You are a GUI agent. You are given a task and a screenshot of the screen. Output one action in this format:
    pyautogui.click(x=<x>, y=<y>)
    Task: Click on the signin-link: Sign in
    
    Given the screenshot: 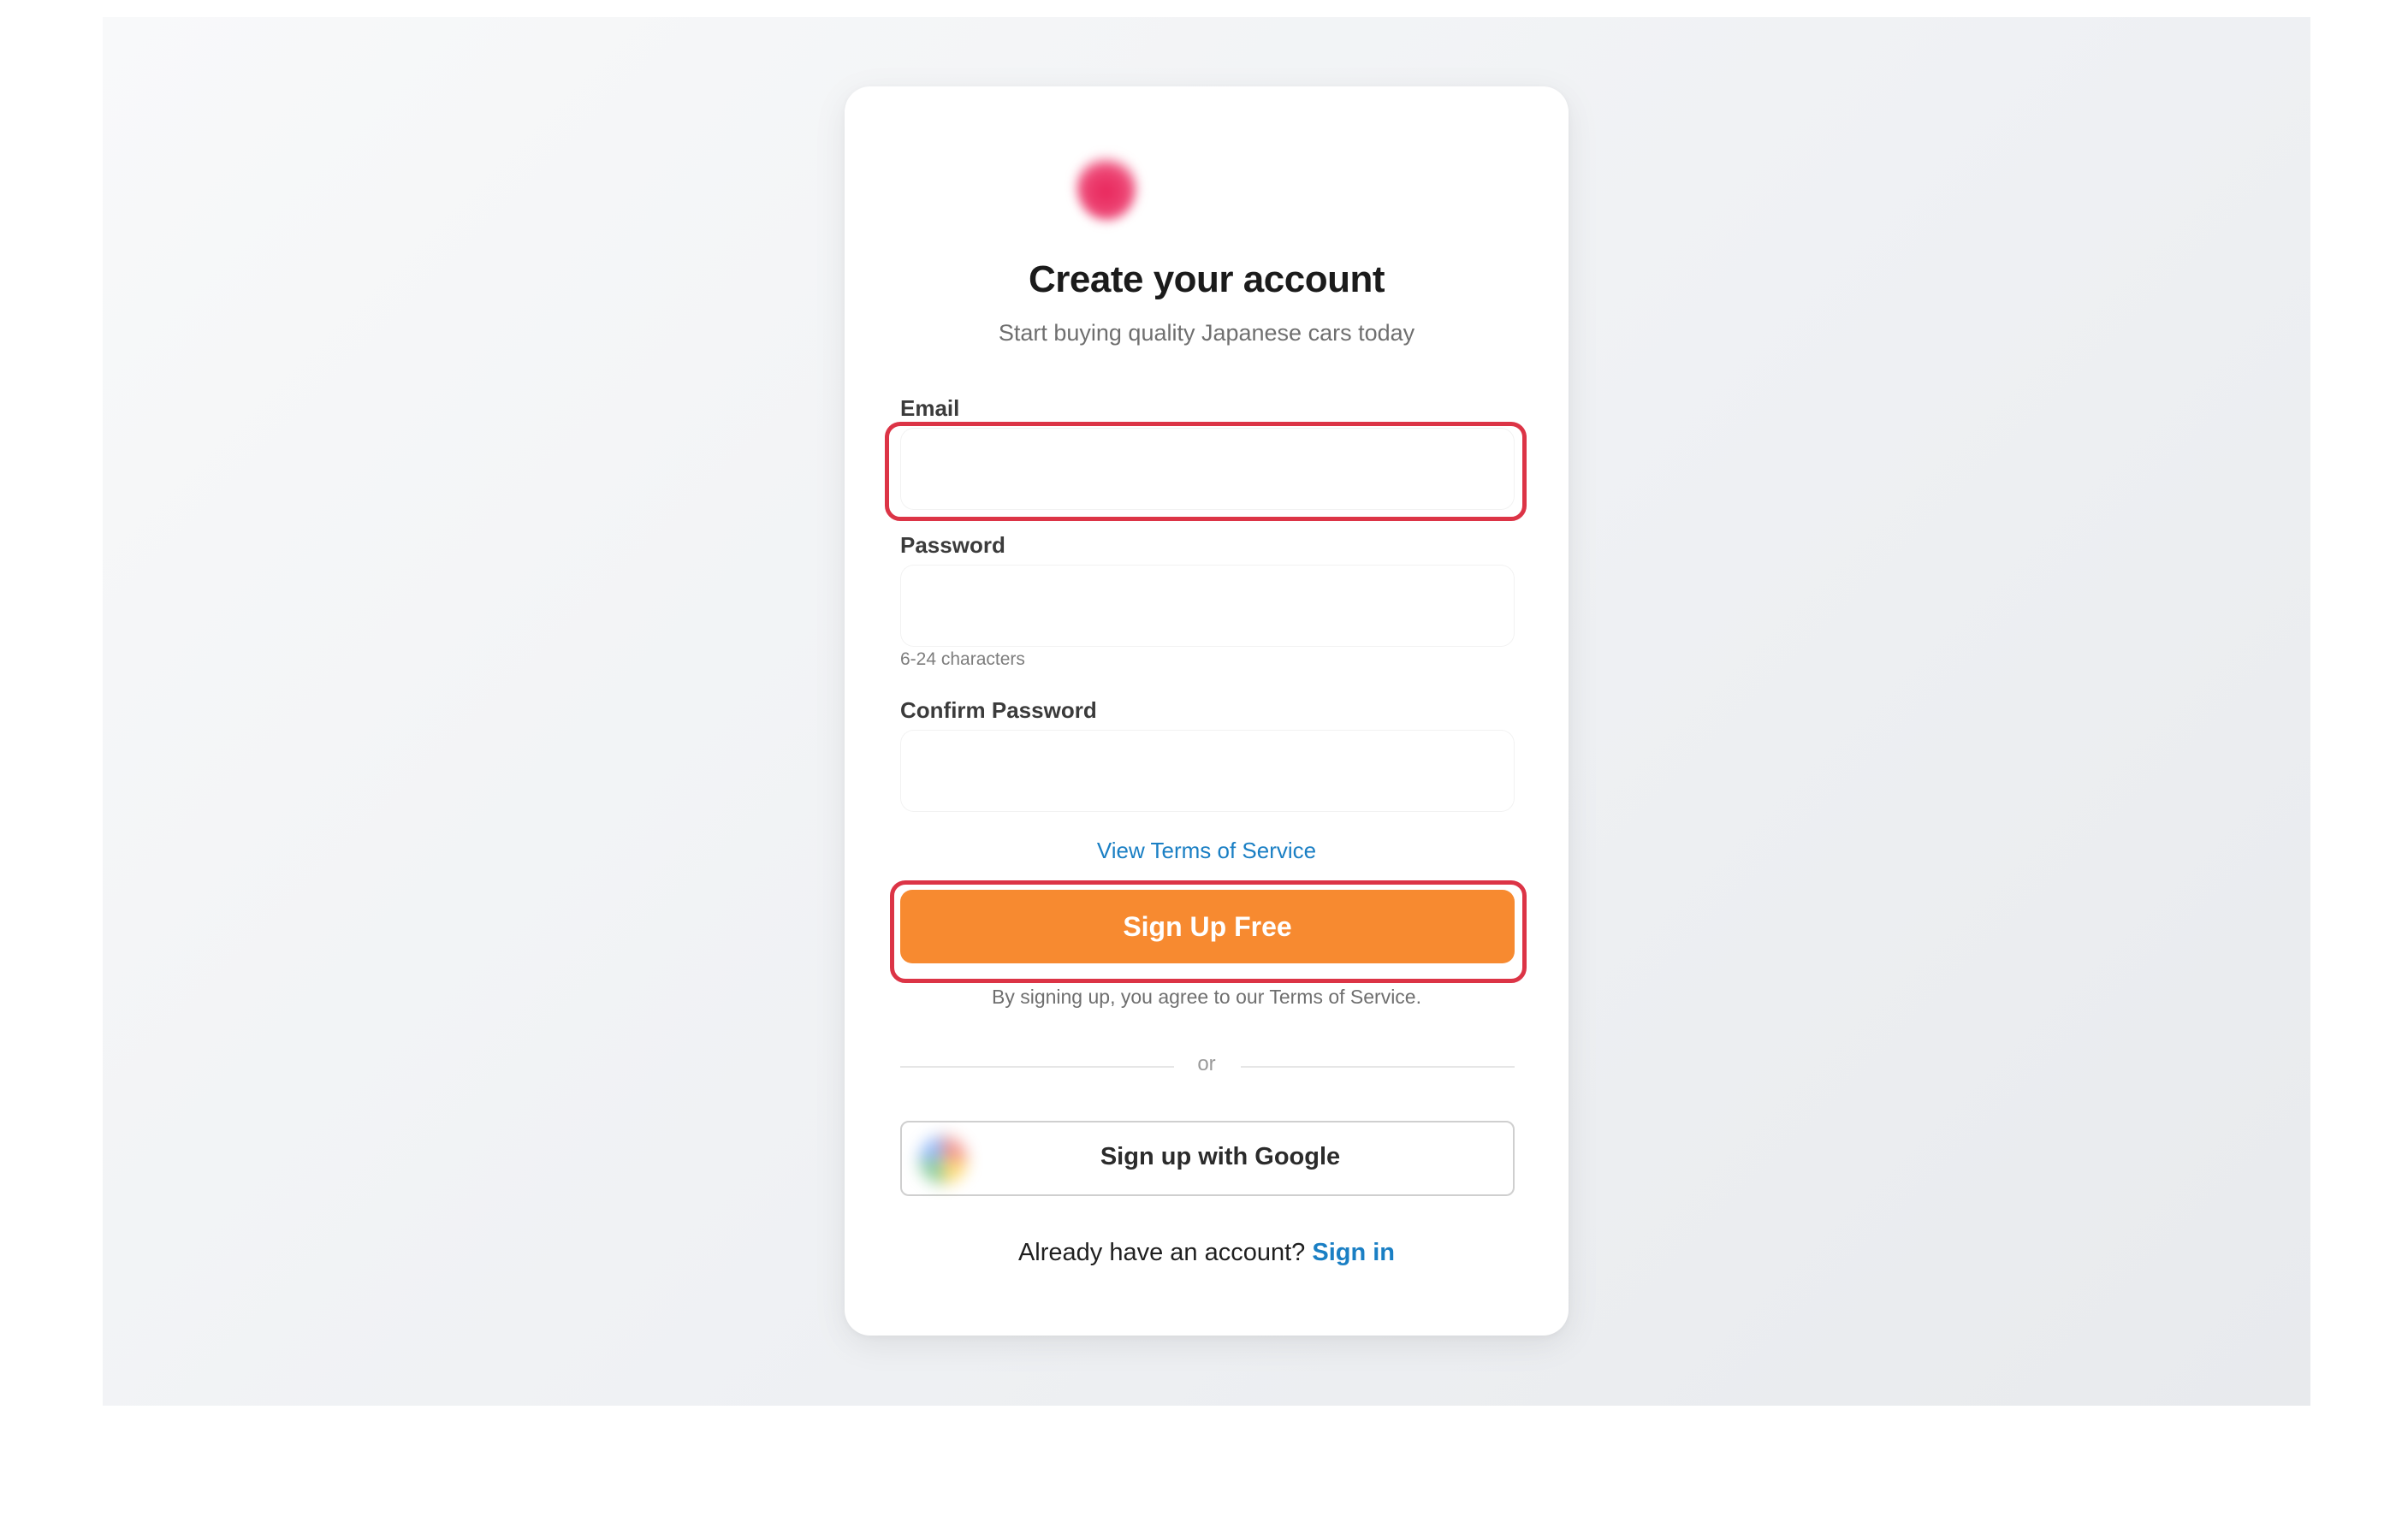 What is the action you would take?
    pyautogui.click(x=1353, y=1252)
    